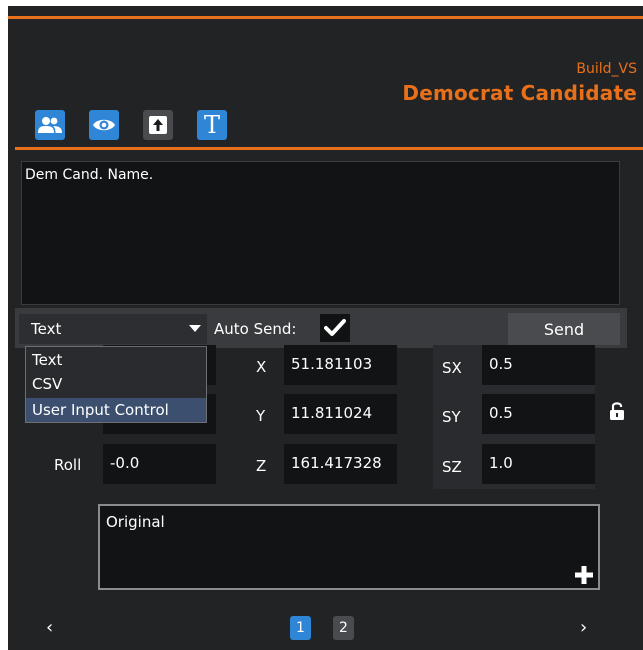  Describe the element at coordinates (606, 69) in the screenshot. I see `build-label: Build_VS` at that location.